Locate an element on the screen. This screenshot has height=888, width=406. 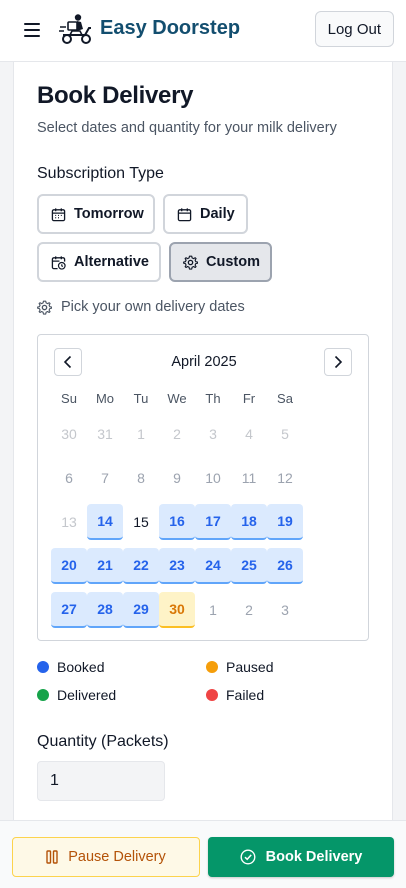
calendar-day: 26 is located at coordinates (285, 566).